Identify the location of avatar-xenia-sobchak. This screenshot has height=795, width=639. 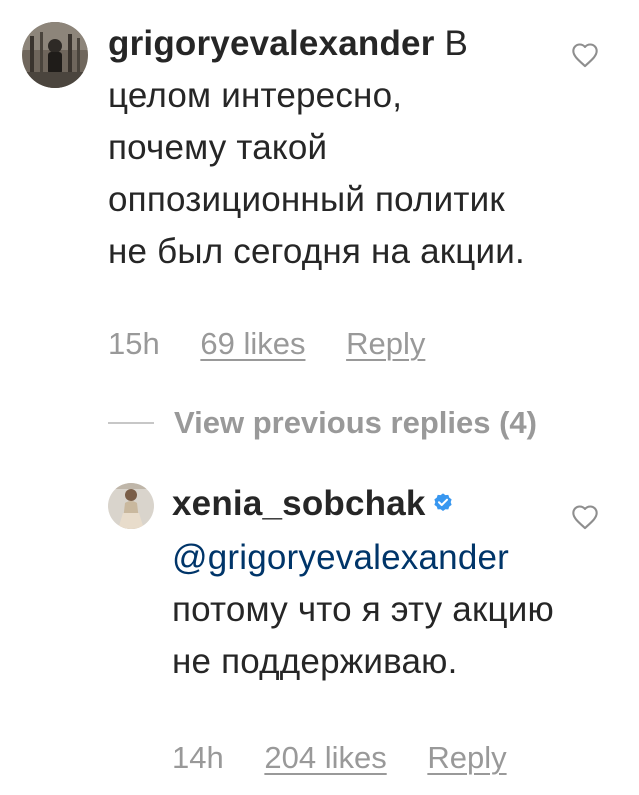
(131, 506).